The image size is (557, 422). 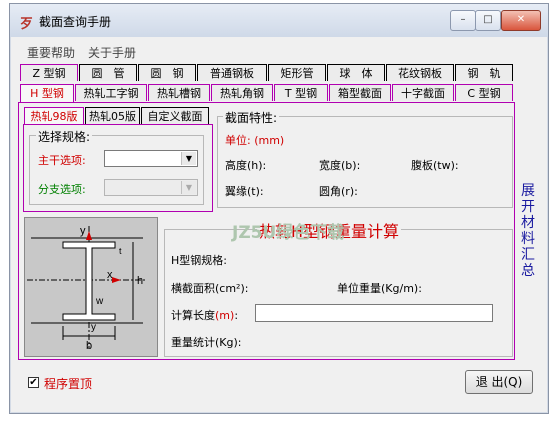 I want to click on total-weight-label: 重量统计(Kg):, so click(x=206, y=342).